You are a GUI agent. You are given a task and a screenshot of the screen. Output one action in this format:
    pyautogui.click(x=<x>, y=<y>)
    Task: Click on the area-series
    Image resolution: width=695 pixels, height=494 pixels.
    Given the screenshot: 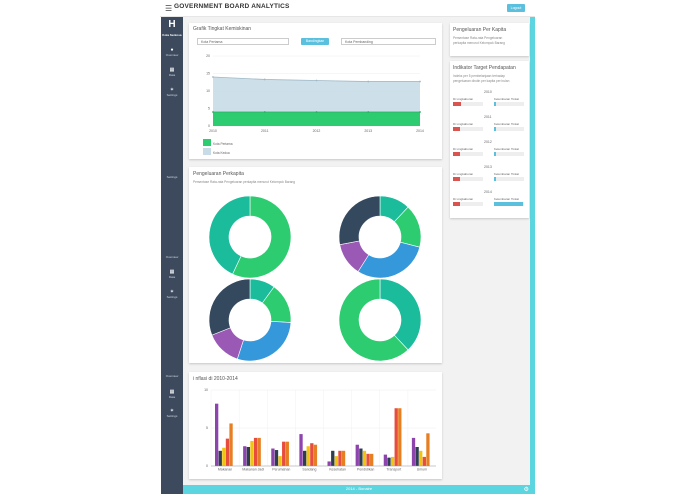 What is the action you would take?
    pyautogui.click(x=316, y=119)
    